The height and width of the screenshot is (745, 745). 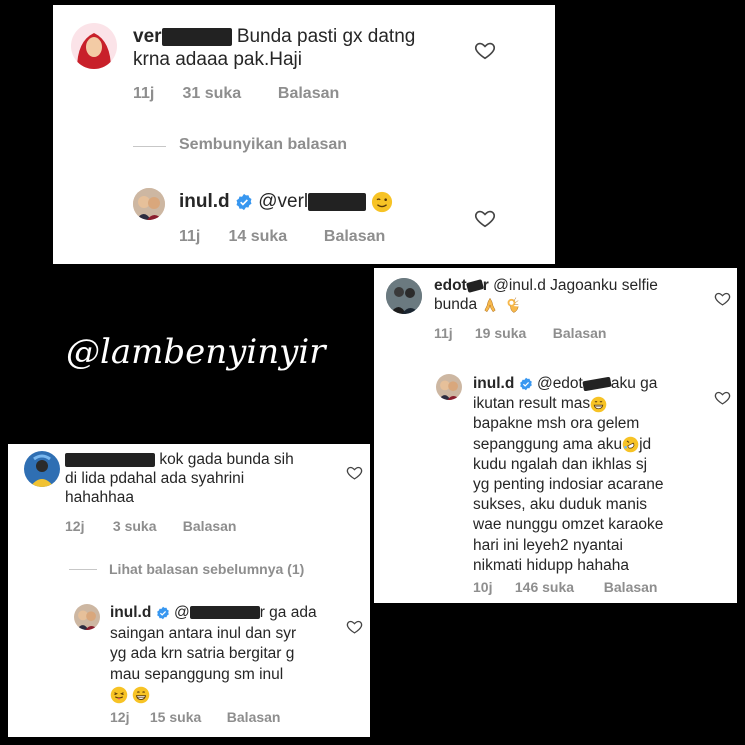 I want to click on watermark: @lambenyinyir, so click(x=196, y=352).